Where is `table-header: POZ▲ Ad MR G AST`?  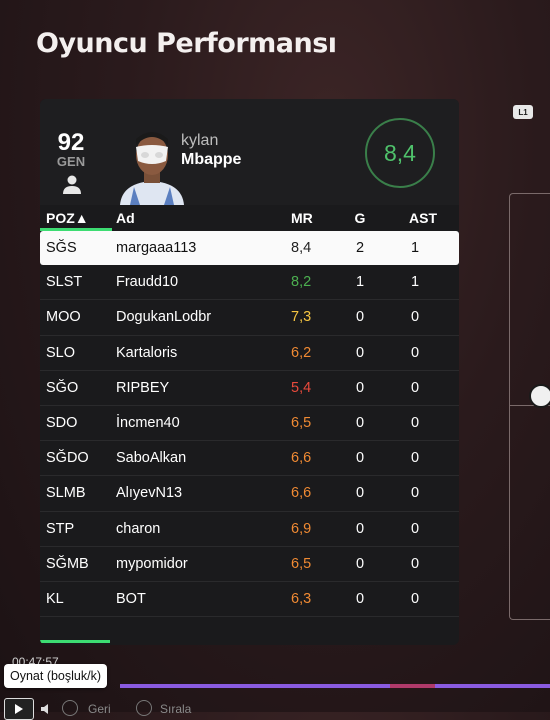
table-header: POZ▲ Ad MR G AST is located at coordinates (249, 218).